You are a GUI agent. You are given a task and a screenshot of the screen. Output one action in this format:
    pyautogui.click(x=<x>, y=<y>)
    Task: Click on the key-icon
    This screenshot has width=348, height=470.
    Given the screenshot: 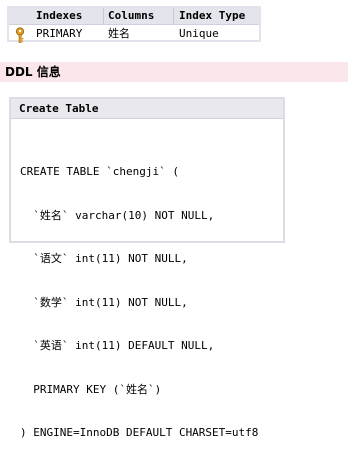 What is the action you would take?
    pyautogui.click(x=20, y=35)
    